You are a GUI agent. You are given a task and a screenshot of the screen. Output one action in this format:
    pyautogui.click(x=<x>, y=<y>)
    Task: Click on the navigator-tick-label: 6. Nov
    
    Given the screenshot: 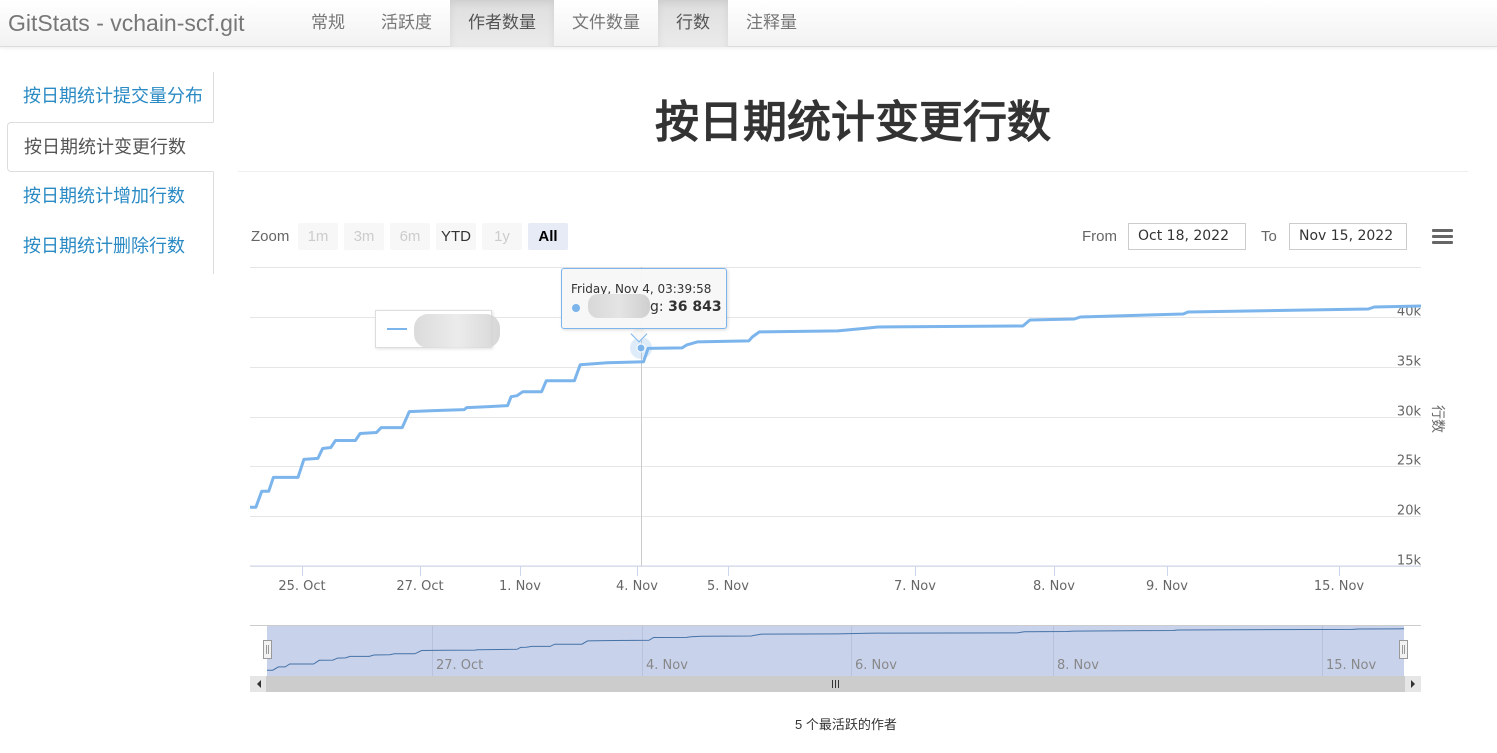 What is the action you would take?
    pyautogui.click(x=876, y=665)
    